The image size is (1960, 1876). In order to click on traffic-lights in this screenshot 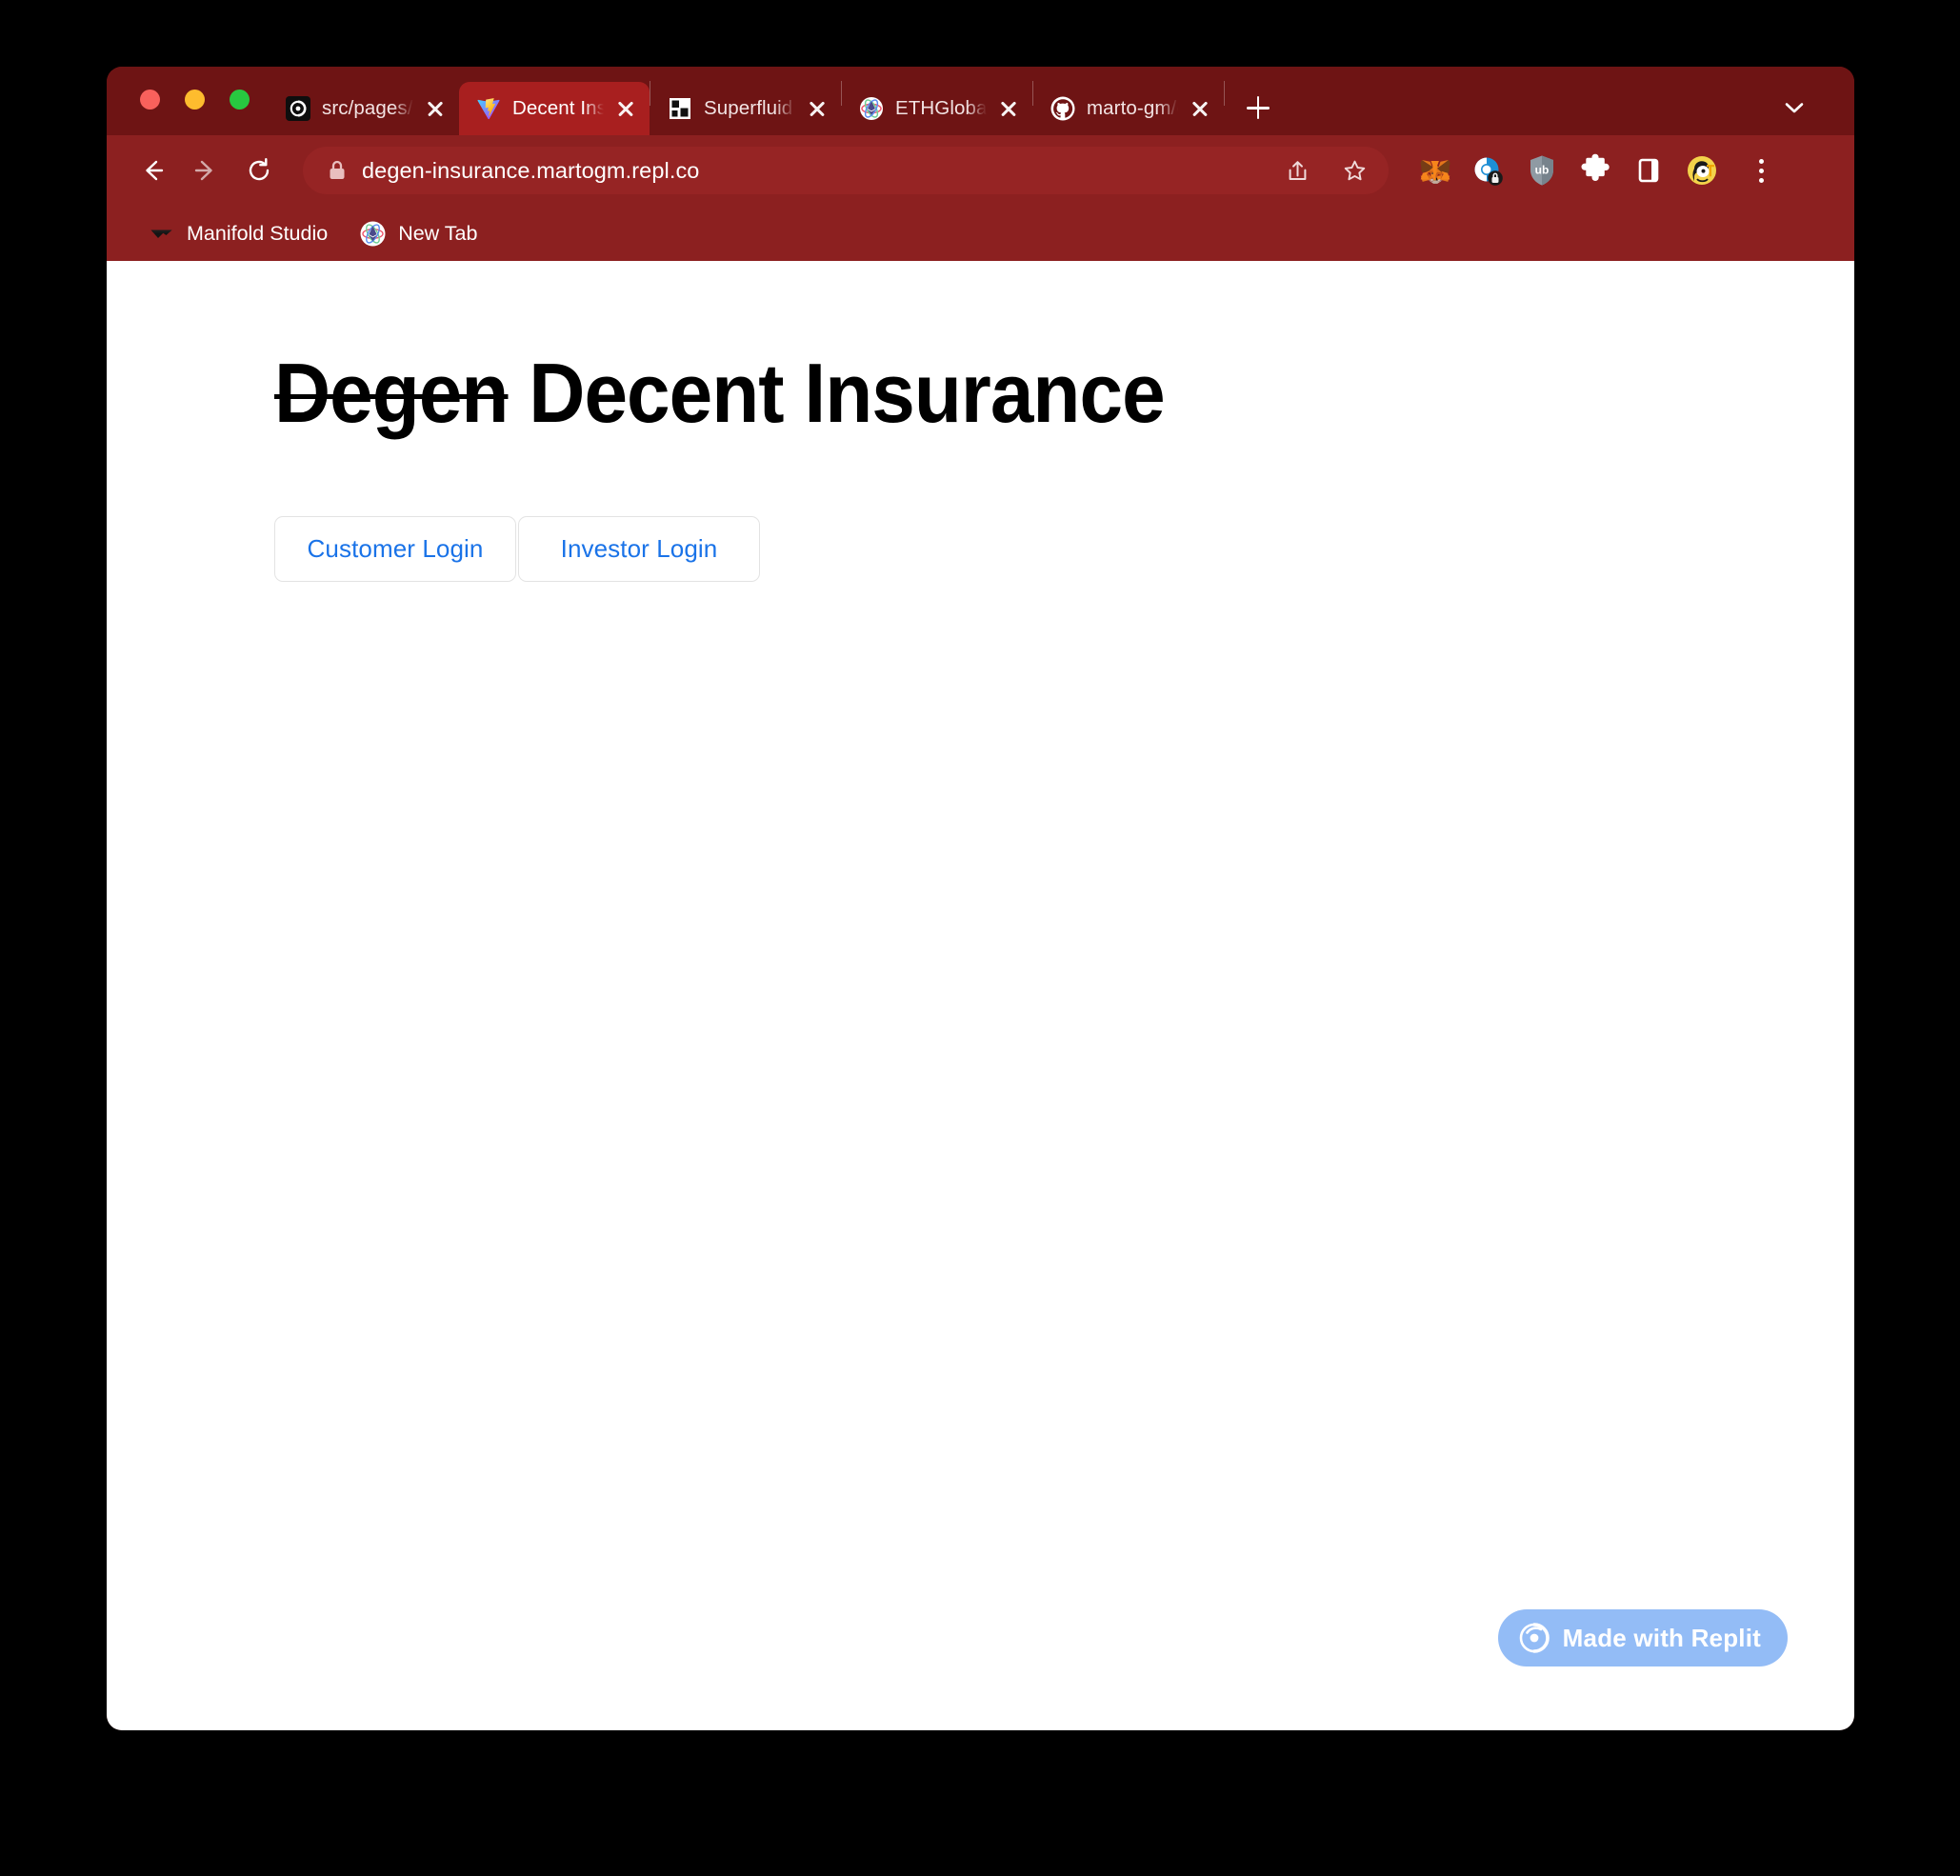, I will do `click(195, 100)`.